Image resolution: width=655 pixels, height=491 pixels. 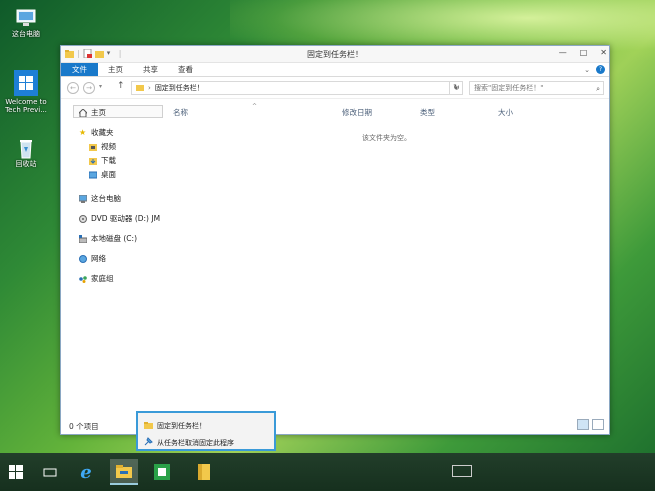 I want to click on nav-item-homegroup: 家庭组, so click(x=96, y=278).